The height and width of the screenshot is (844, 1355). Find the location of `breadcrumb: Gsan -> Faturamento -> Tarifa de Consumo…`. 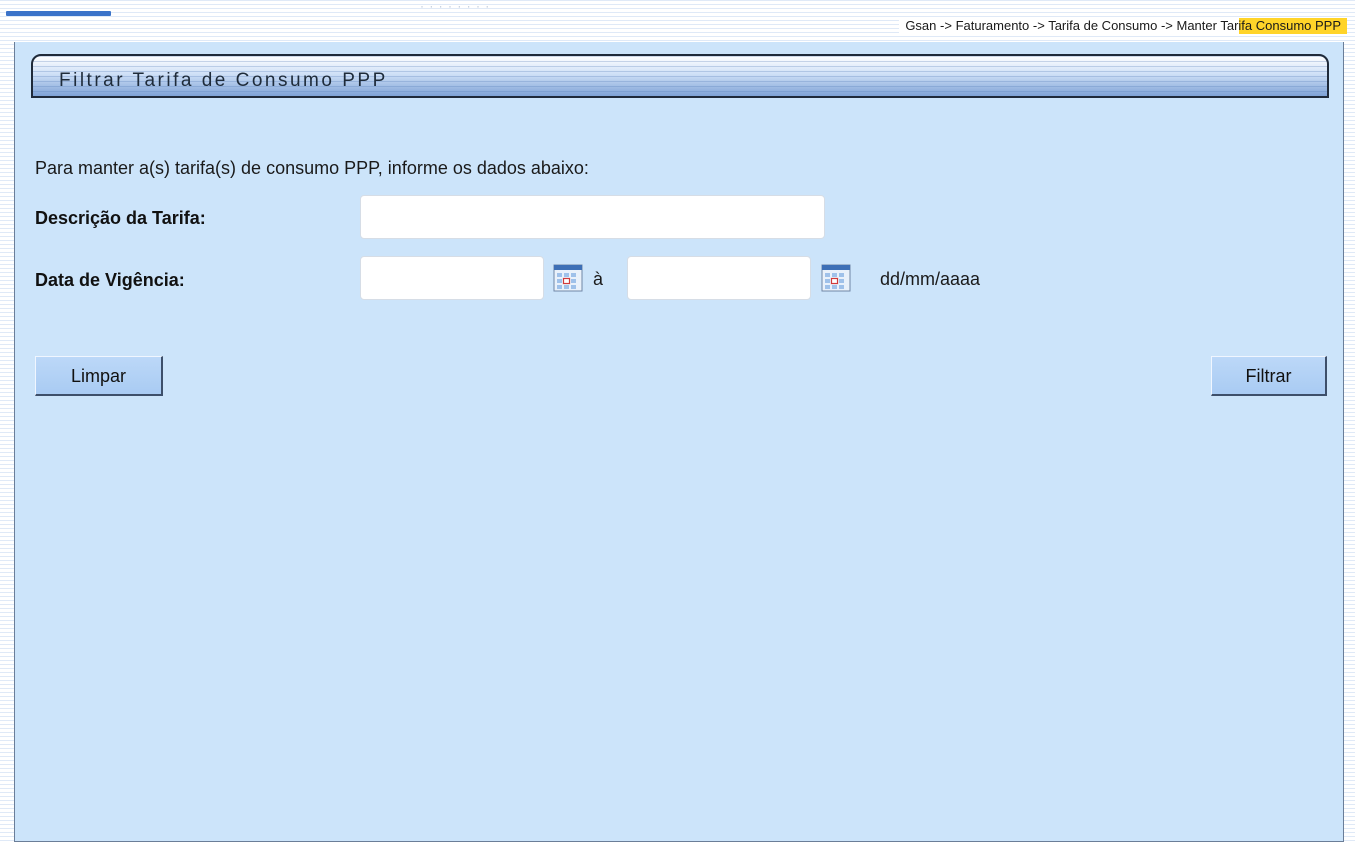

breadcrumb: Gsan -> Faturamento -> Tarifa de Consumo… is located at coordinates (1123, 26).